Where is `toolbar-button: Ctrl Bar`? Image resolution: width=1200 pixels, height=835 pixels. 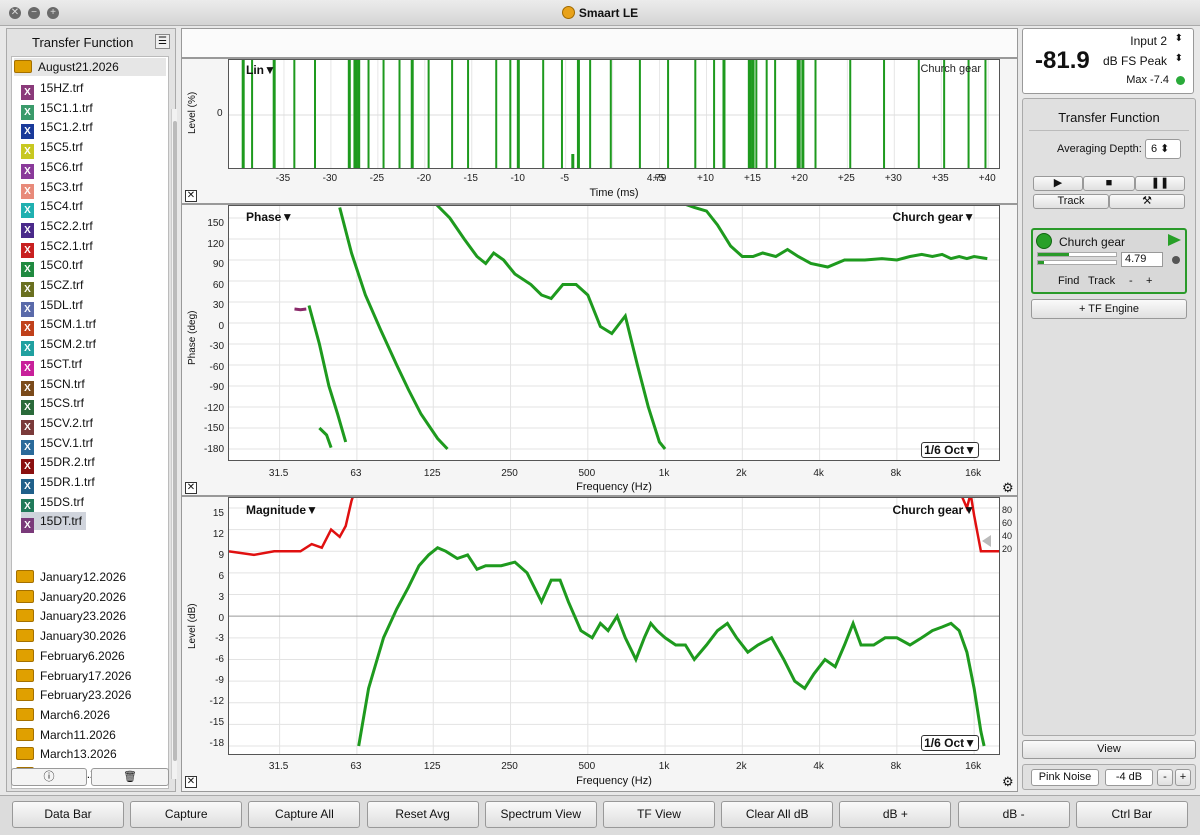 toolbar-button: Ctrl Bar is located at coordinates (1131, 814).